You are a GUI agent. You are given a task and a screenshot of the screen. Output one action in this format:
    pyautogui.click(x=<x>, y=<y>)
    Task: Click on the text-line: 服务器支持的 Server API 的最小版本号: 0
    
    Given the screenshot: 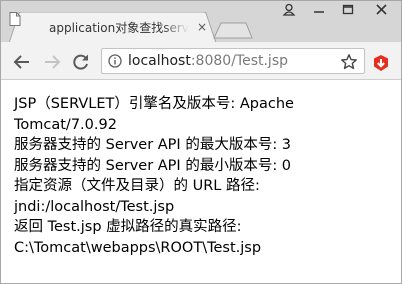 What is the action you would take?
    pyautogui.click(x=153, y=165)
    